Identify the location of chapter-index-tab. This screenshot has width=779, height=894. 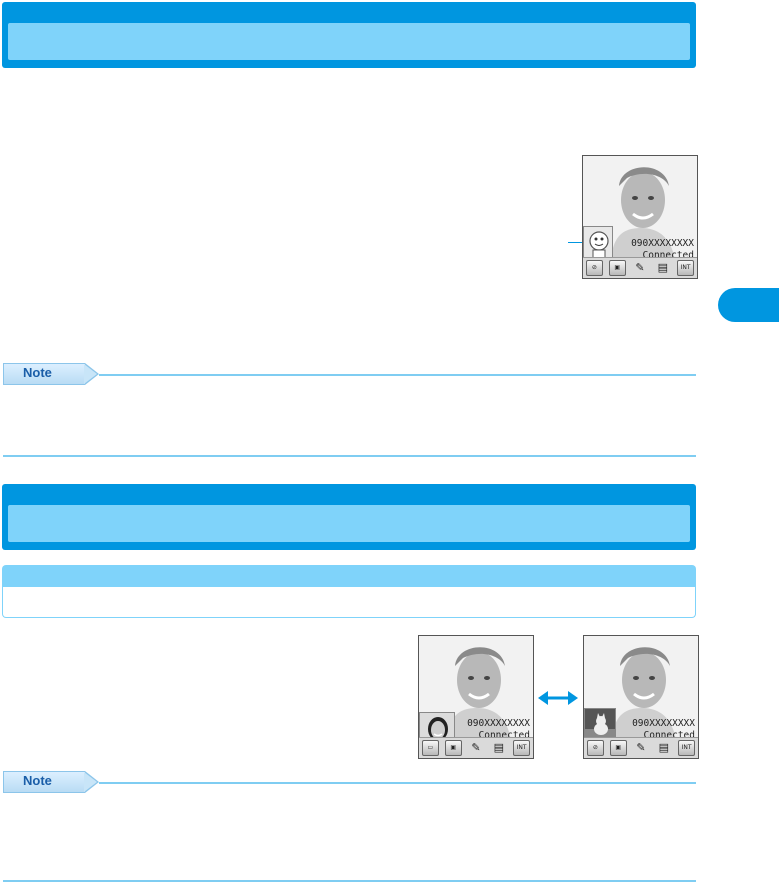
(748, 305).